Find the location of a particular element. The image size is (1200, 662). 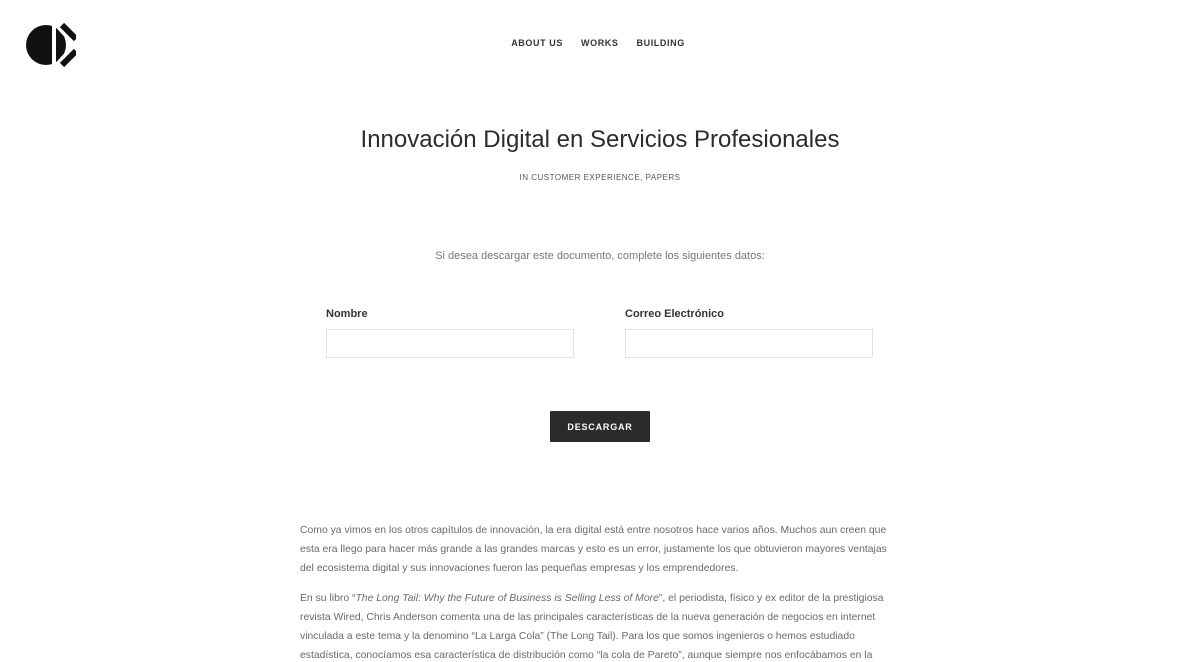

nav-item-building: BUILDING is located at coordinates (661, 43).